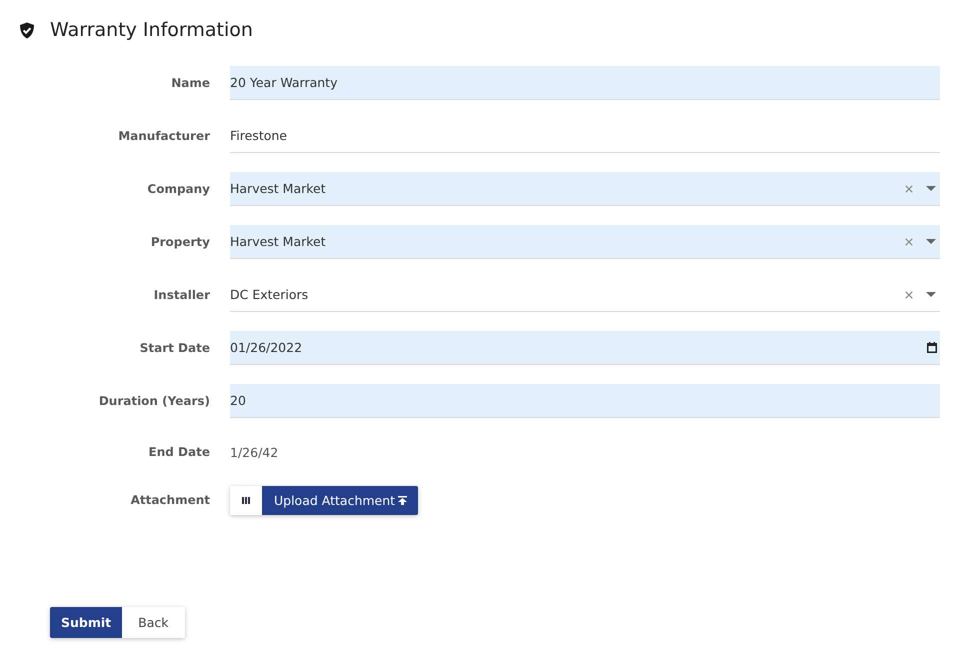 This screenshot has width=963, height=653. Describe the element at coordinates (178, 189) in the screenshot. I see `field-label: Company` at that location.